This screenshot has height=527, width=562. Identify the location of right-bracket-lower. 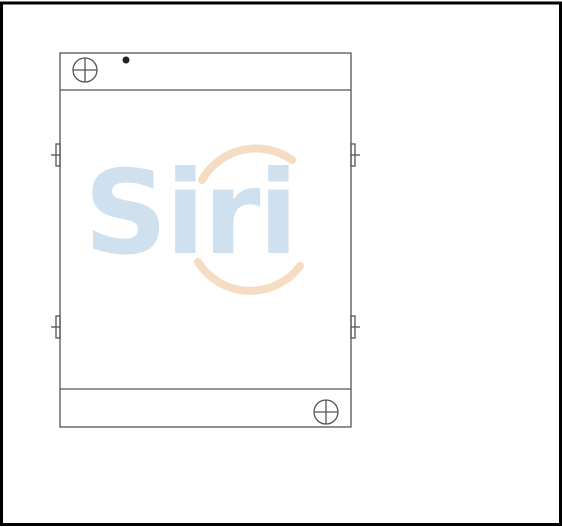
(355, 327).